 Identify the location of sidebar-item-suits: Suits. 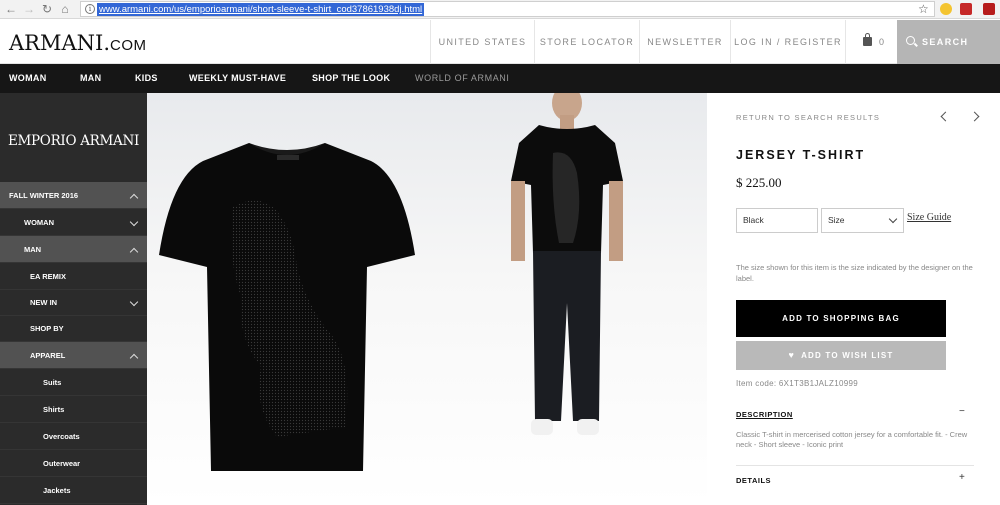
(73, 382).